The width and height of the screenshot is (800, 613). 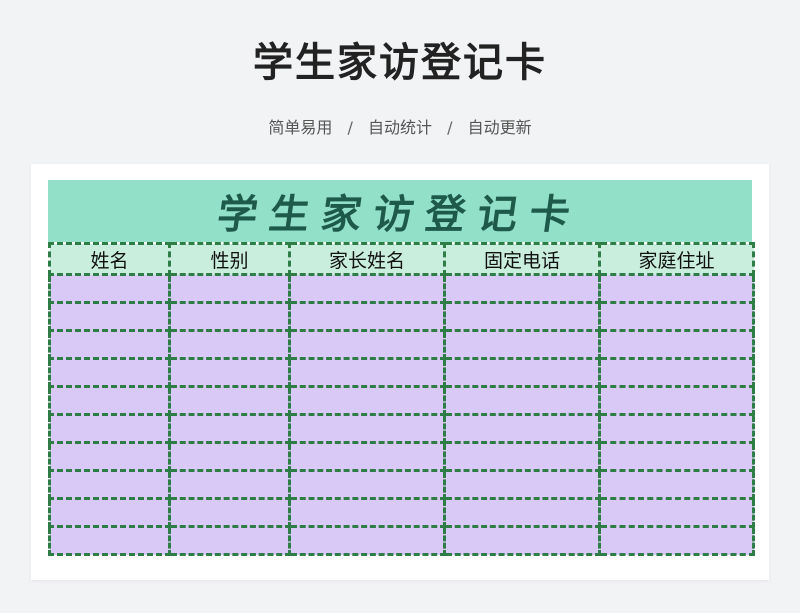 What do you see at coordinates (367, 259) in the screenshot?
I see `column-header-parent-name: 家长姓名` at bounding box center [367, 259].